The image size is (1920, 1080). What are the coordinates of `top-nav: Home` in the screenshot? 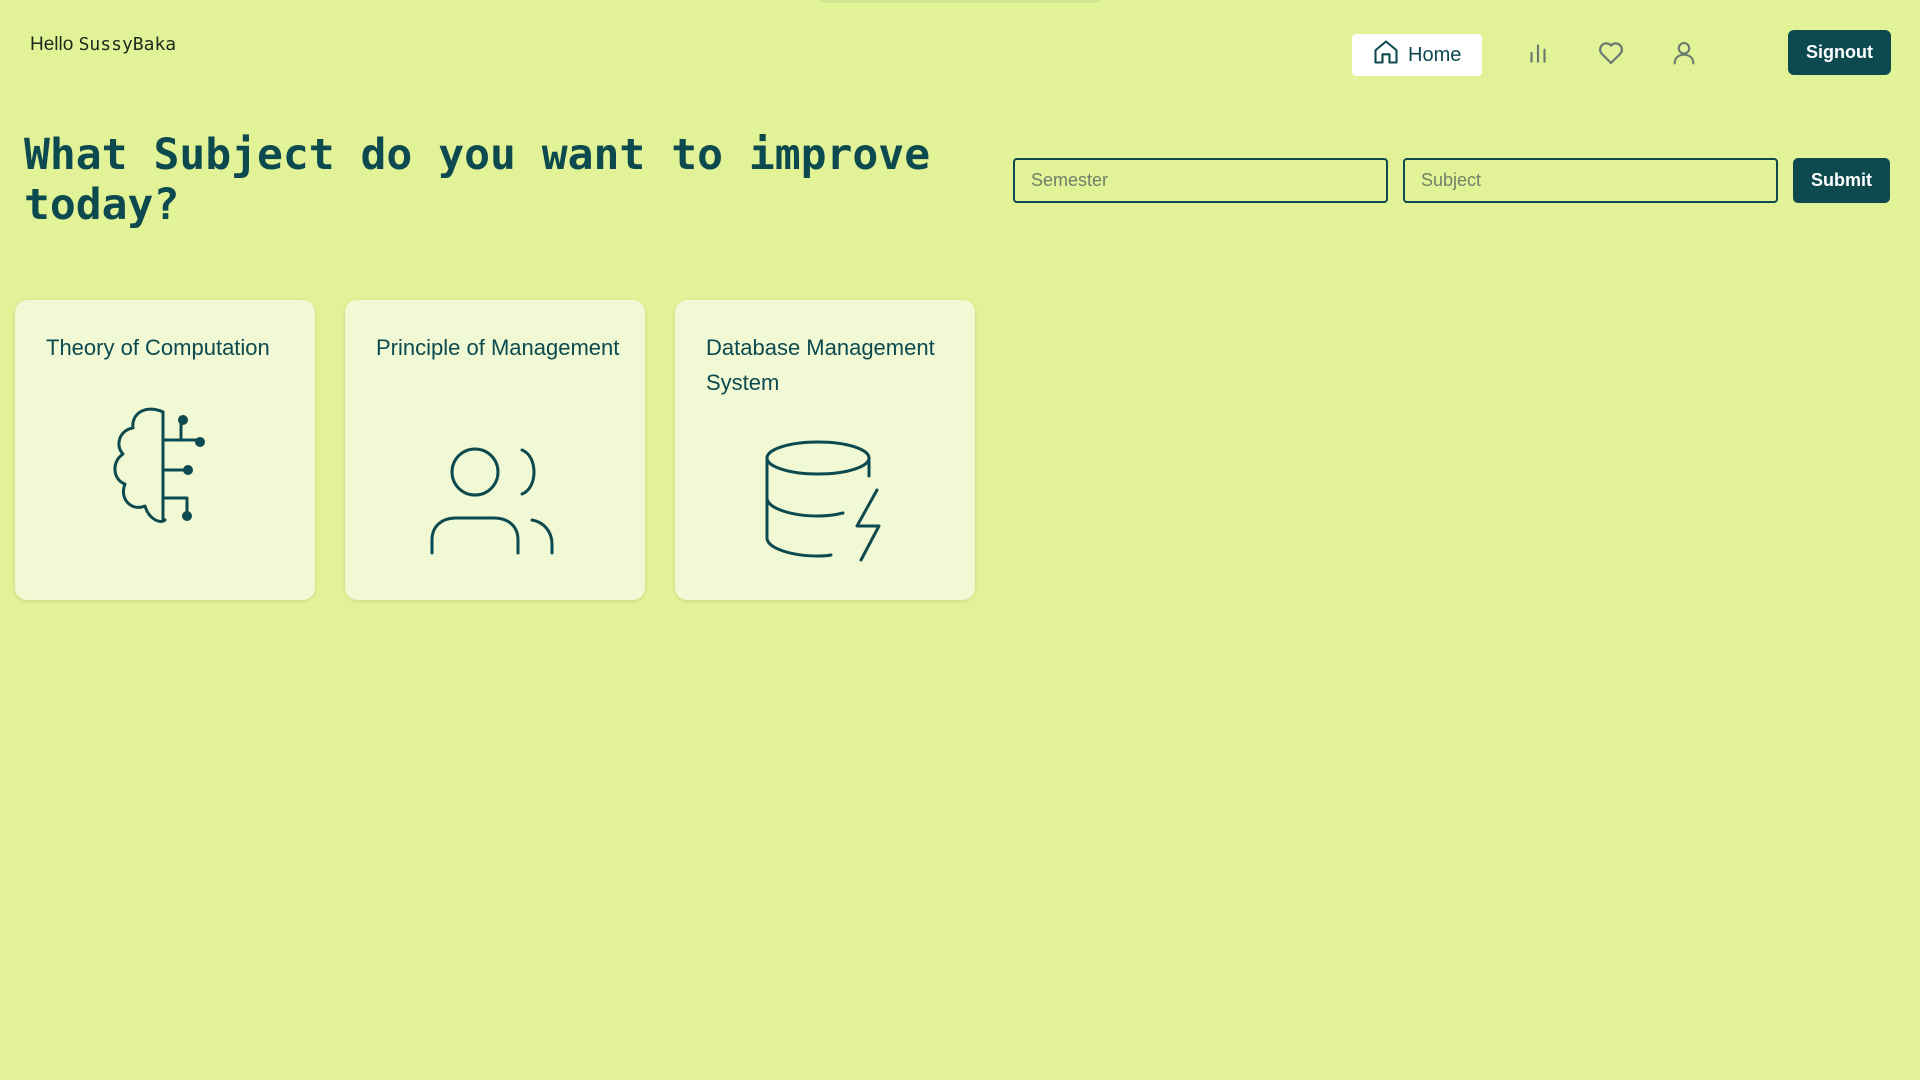 It's located at (1523, 55).